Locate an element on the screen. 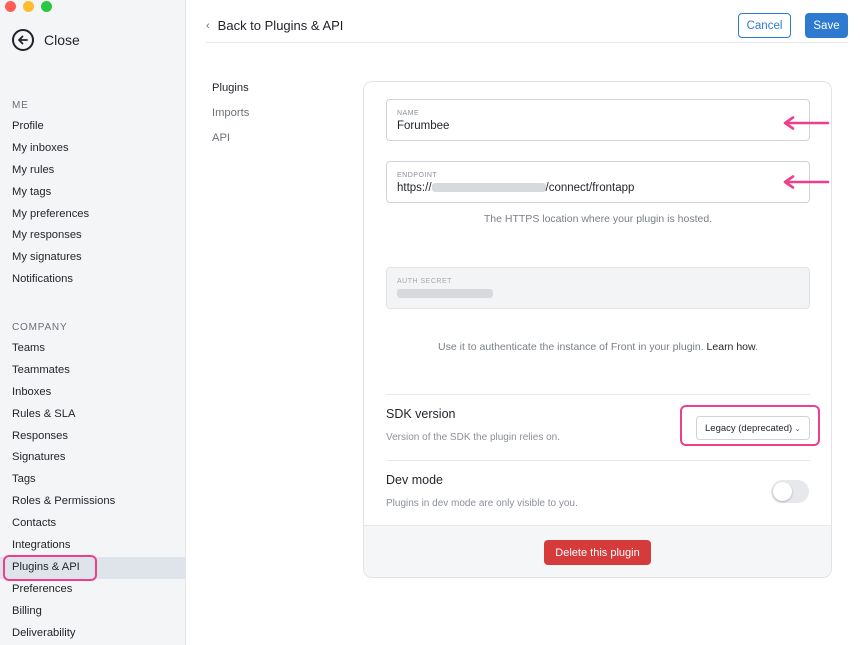  endpoint-suffix: /connect/frontapp is located at coordinates (590, 188).